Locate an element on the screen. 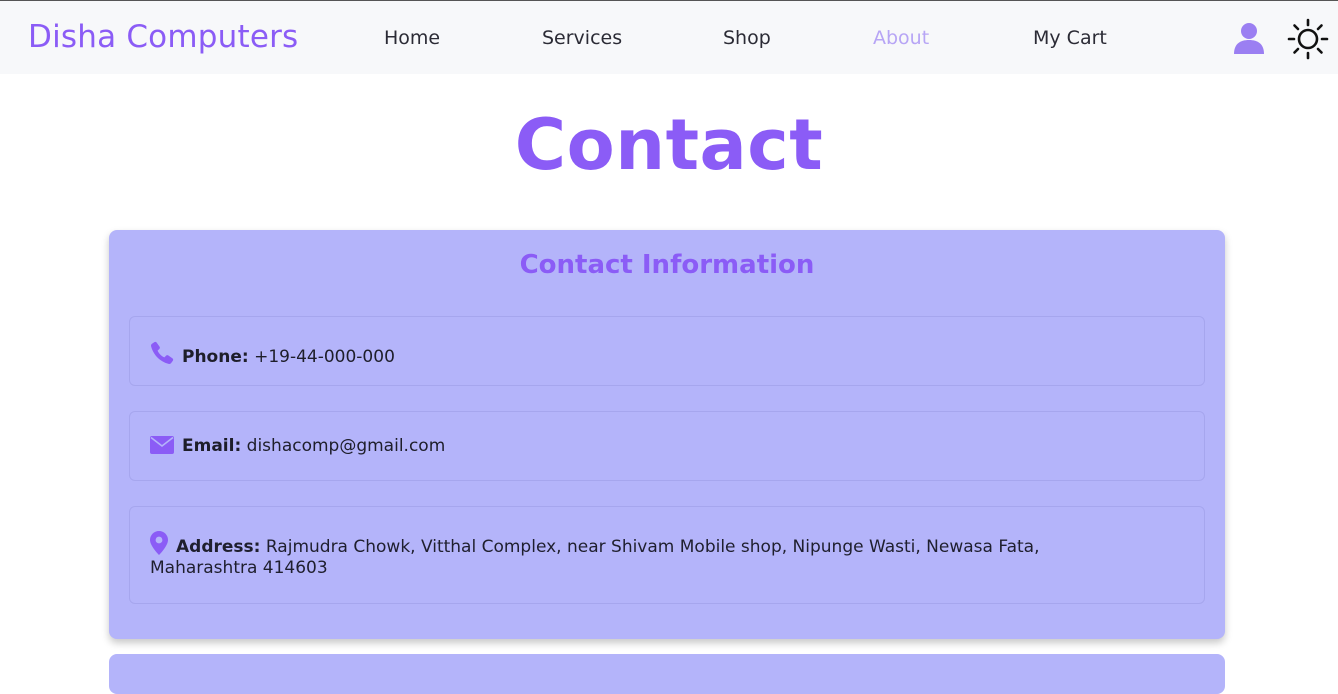 Image resolution: width=1338 pixels, height=694 pixels. nav-my-cart: My Cart is located at coordinates (1070, 38).